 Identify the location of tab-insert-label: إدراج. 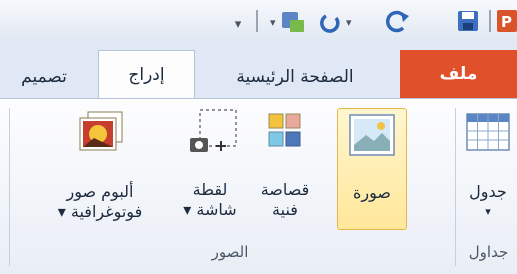
(146, 75).